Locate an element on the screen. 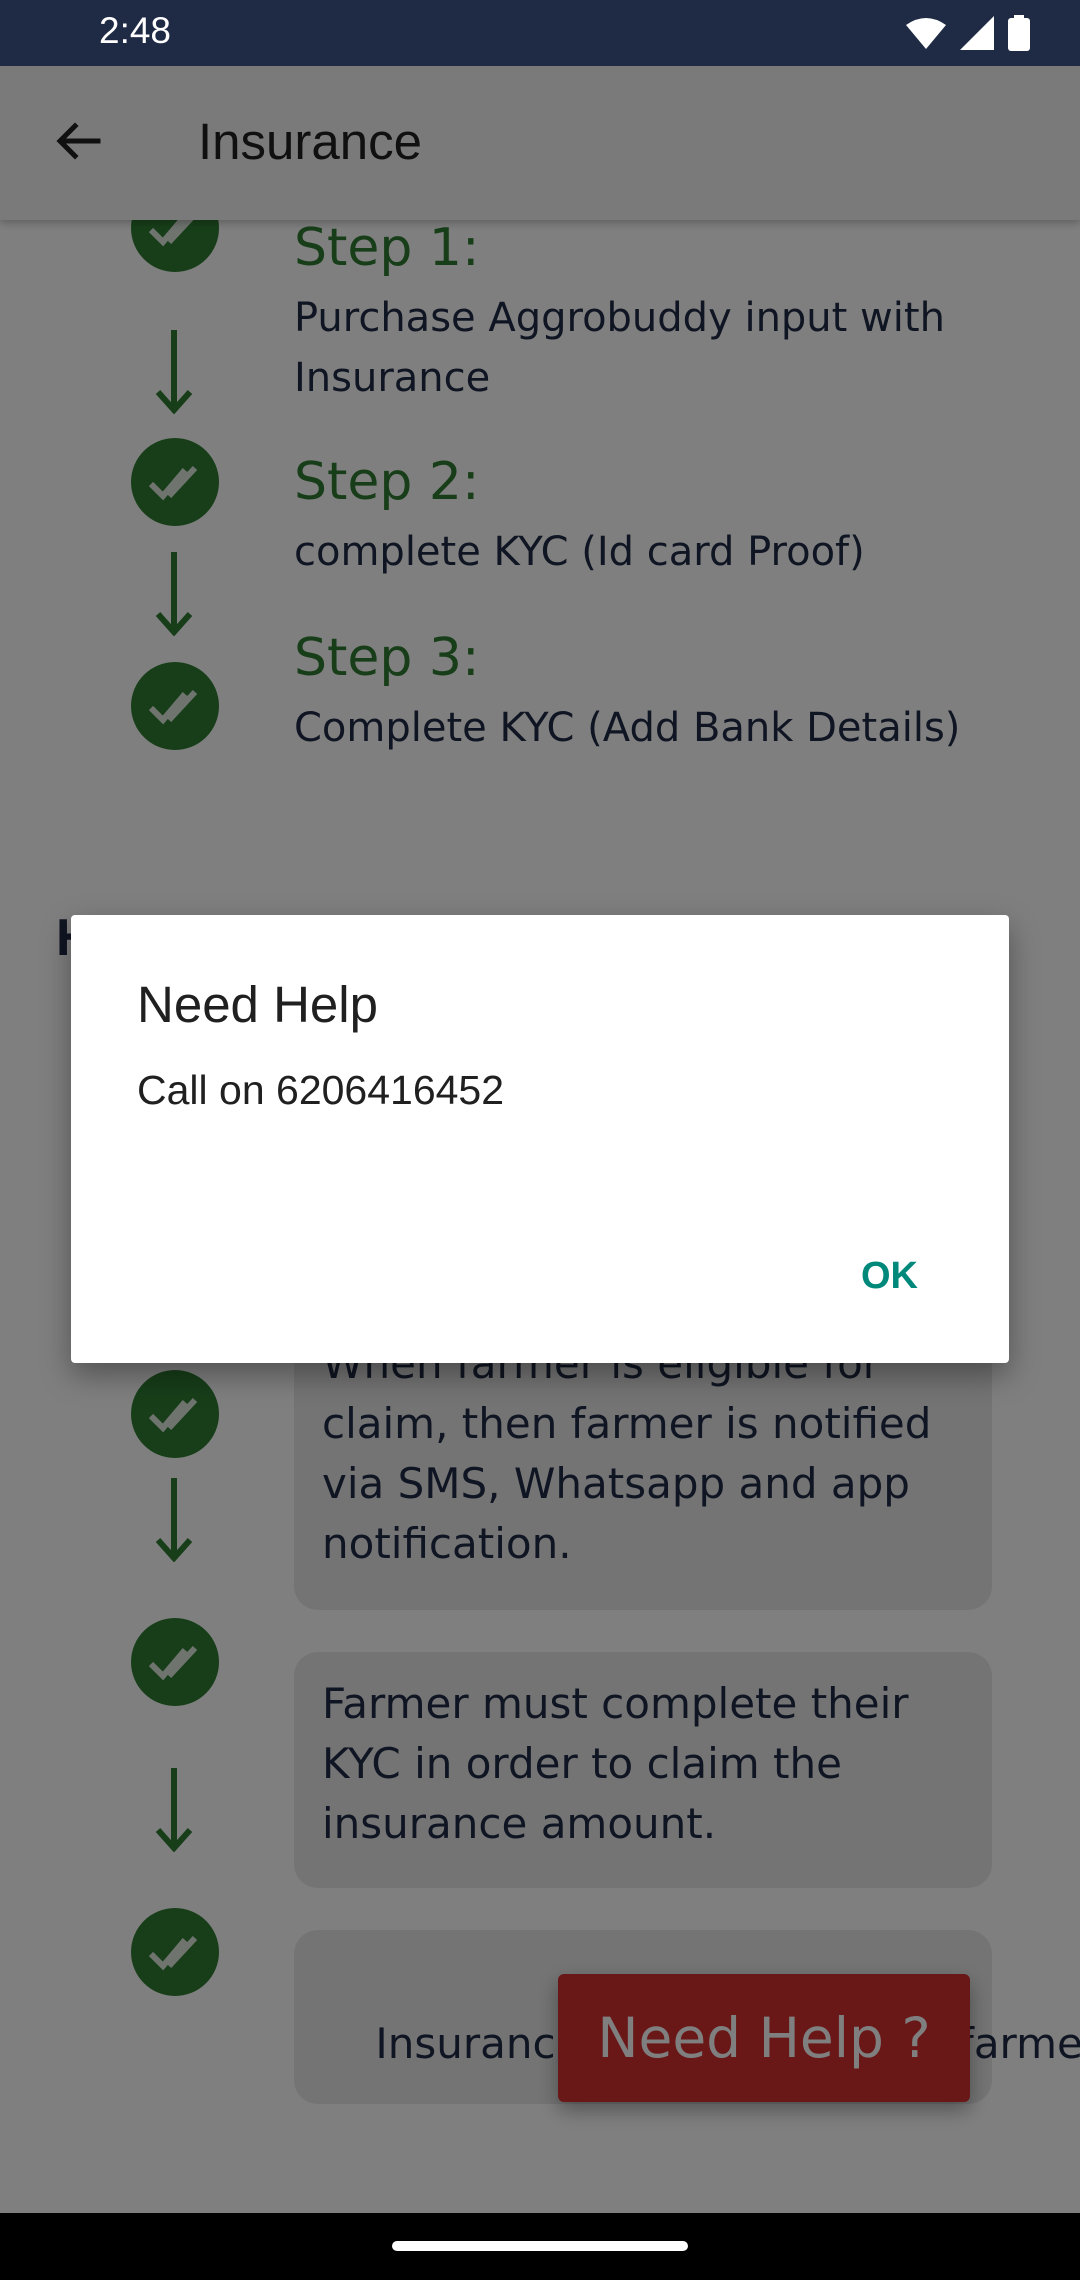 The width and height of the screenshot is (1080, 2280). battery-icon is located at coordinates (1019, 33).